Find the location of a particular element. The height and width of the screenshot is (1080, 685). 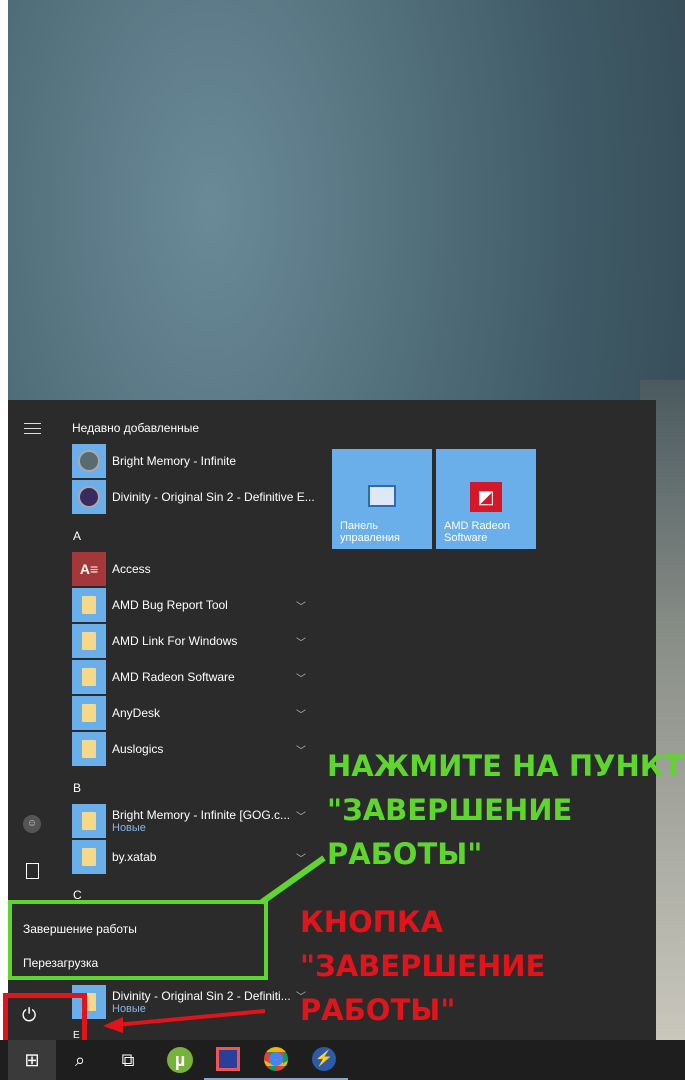

list-item: Auslogics is located at coordinates (192, 749).